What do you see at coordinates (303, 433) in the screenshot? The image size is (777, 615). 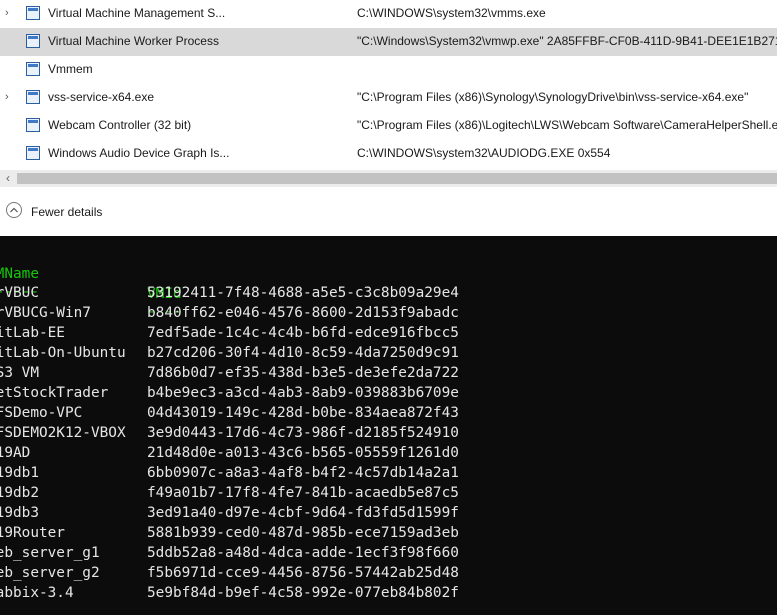 I see `vm-id-cell: 3e9d0443-17d6-4c73-986f-d2185f524910` at bounding box center [303, 433].